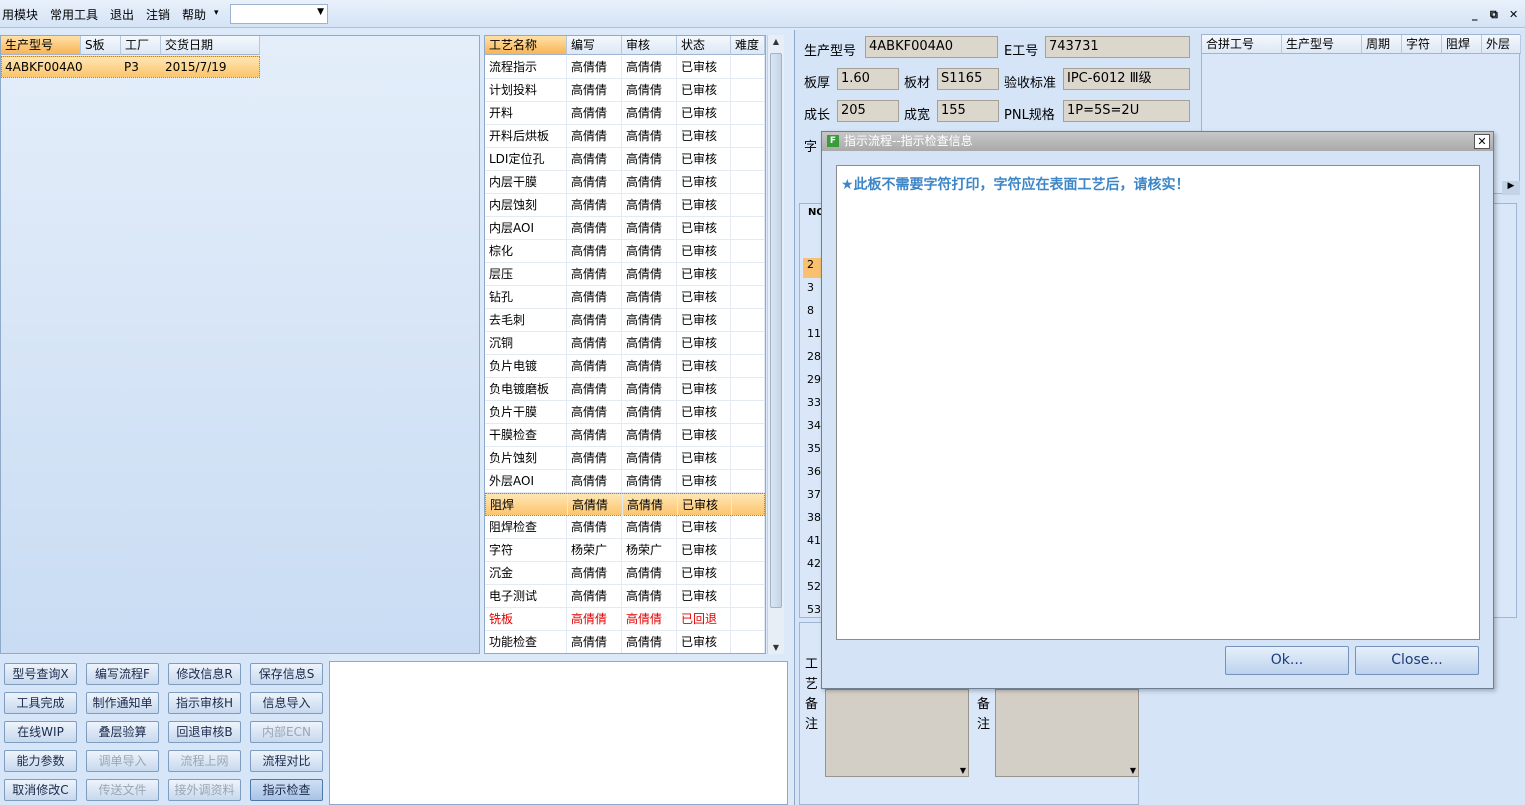 Image resolution: width=1525 pixels, height=805 pixels. What do you see at coordinates (204, 732) in the screenshot?
I see `rollback-review-button: 回退审核B` at bounding box center [204, 732].